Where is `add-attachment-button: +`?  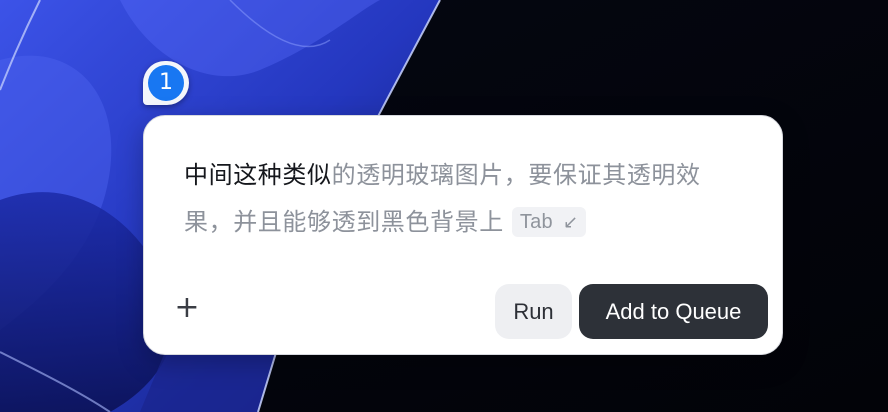
add-attachment-button: + is located at coordinates (187, 309).